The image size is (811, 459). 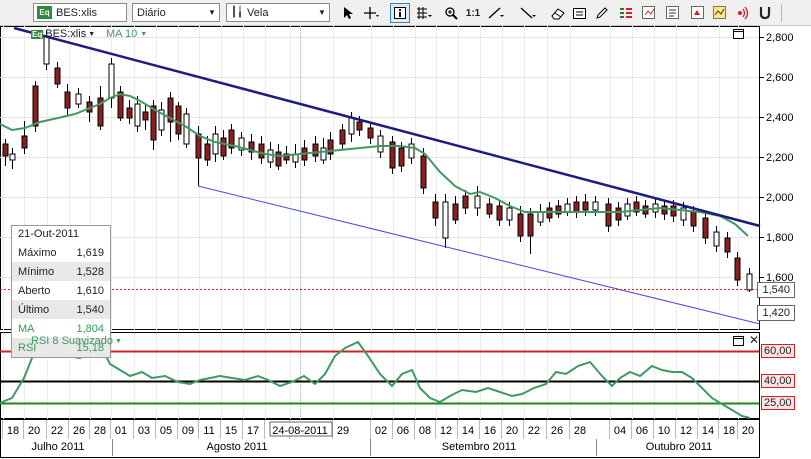 What do you see at coordinates (63, 34) in the screenshot?
I see `chart-symbol-label: Eq BES:xlis ▼` at bounding box center [63, 34].